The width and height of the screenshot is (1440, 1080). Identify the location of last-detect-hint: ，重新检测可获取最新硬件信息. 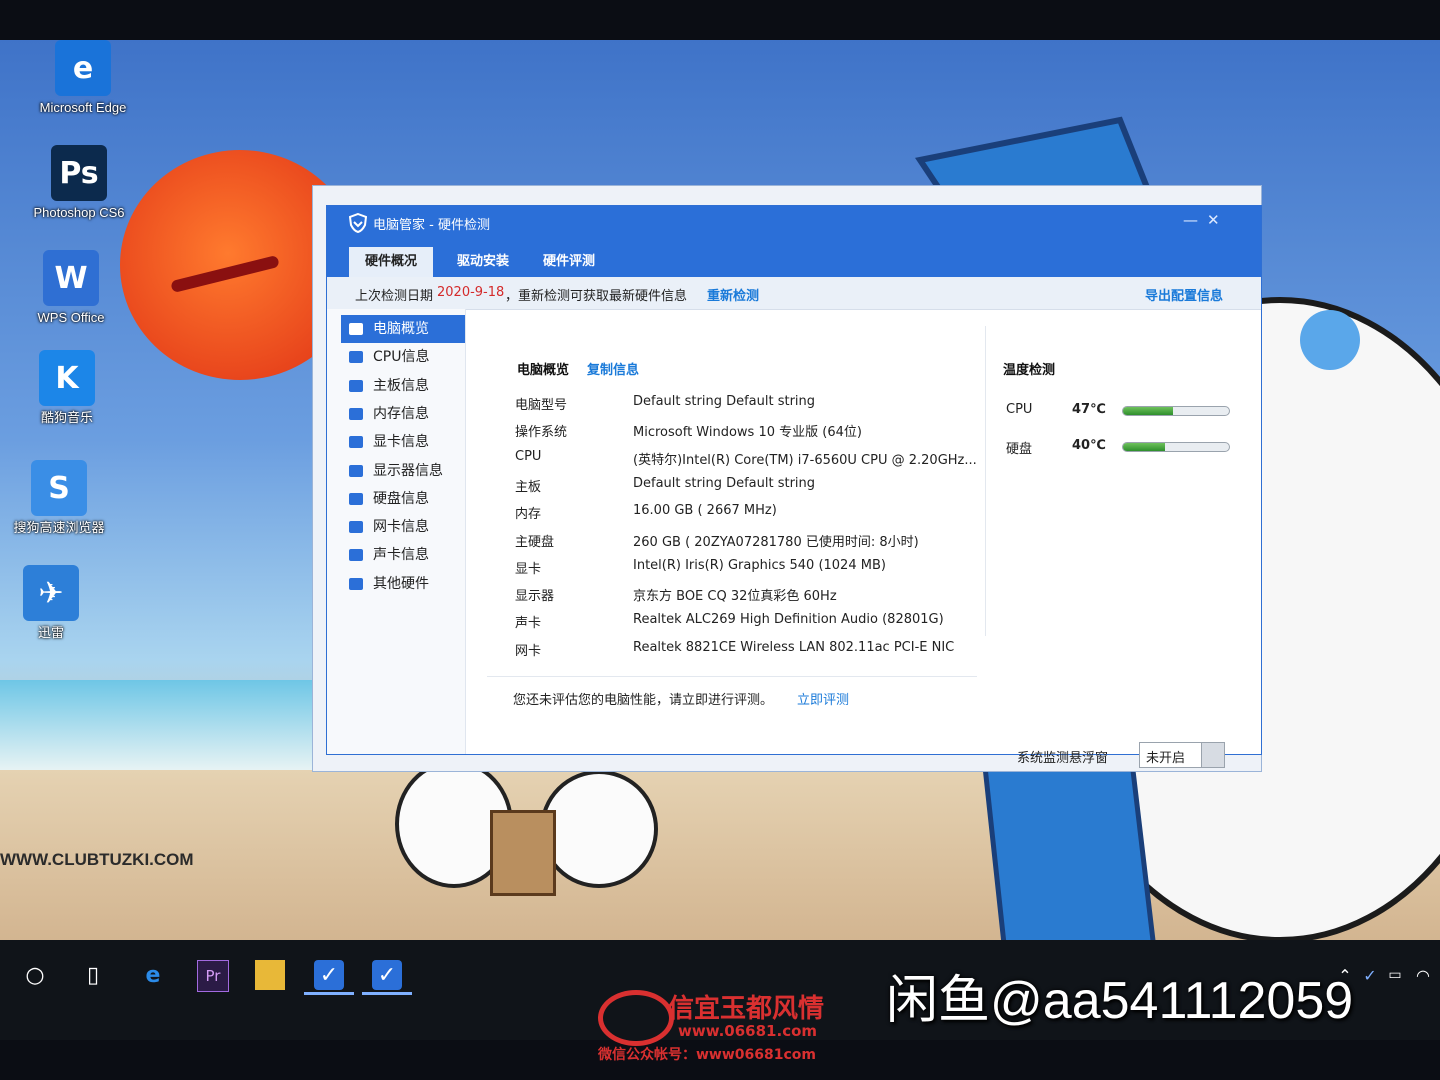
(596, 296).